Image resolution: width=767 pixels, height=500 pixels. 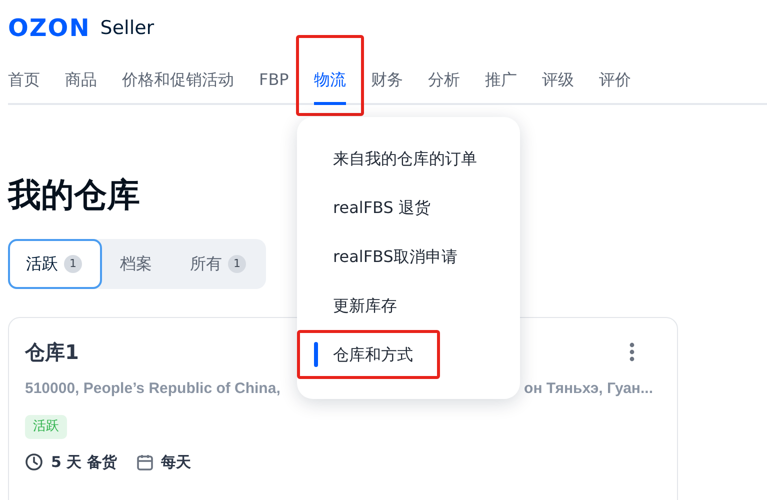 What do you see at coordinates (408, 158) in the screenshot?
I see `menu-item: 来自我的仓库的订单` at bounding box center [408, 158].